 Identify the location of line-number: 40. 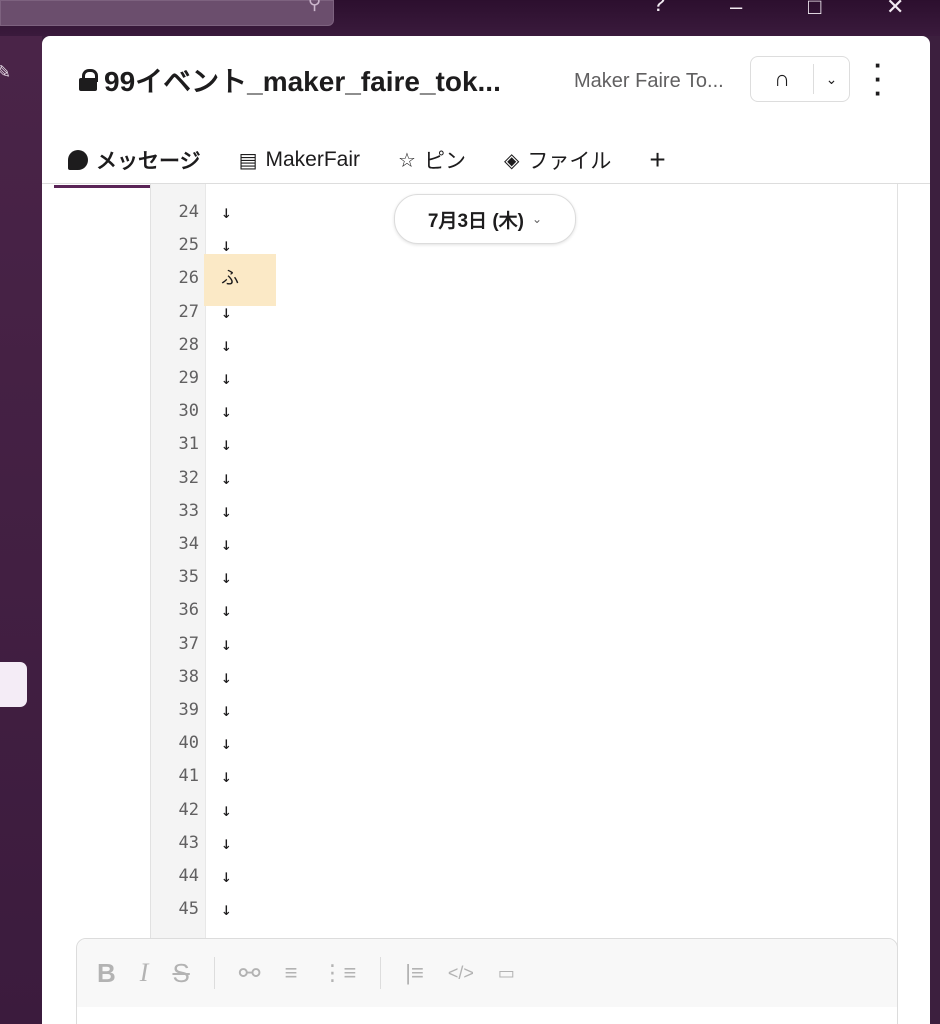
(188, 743).